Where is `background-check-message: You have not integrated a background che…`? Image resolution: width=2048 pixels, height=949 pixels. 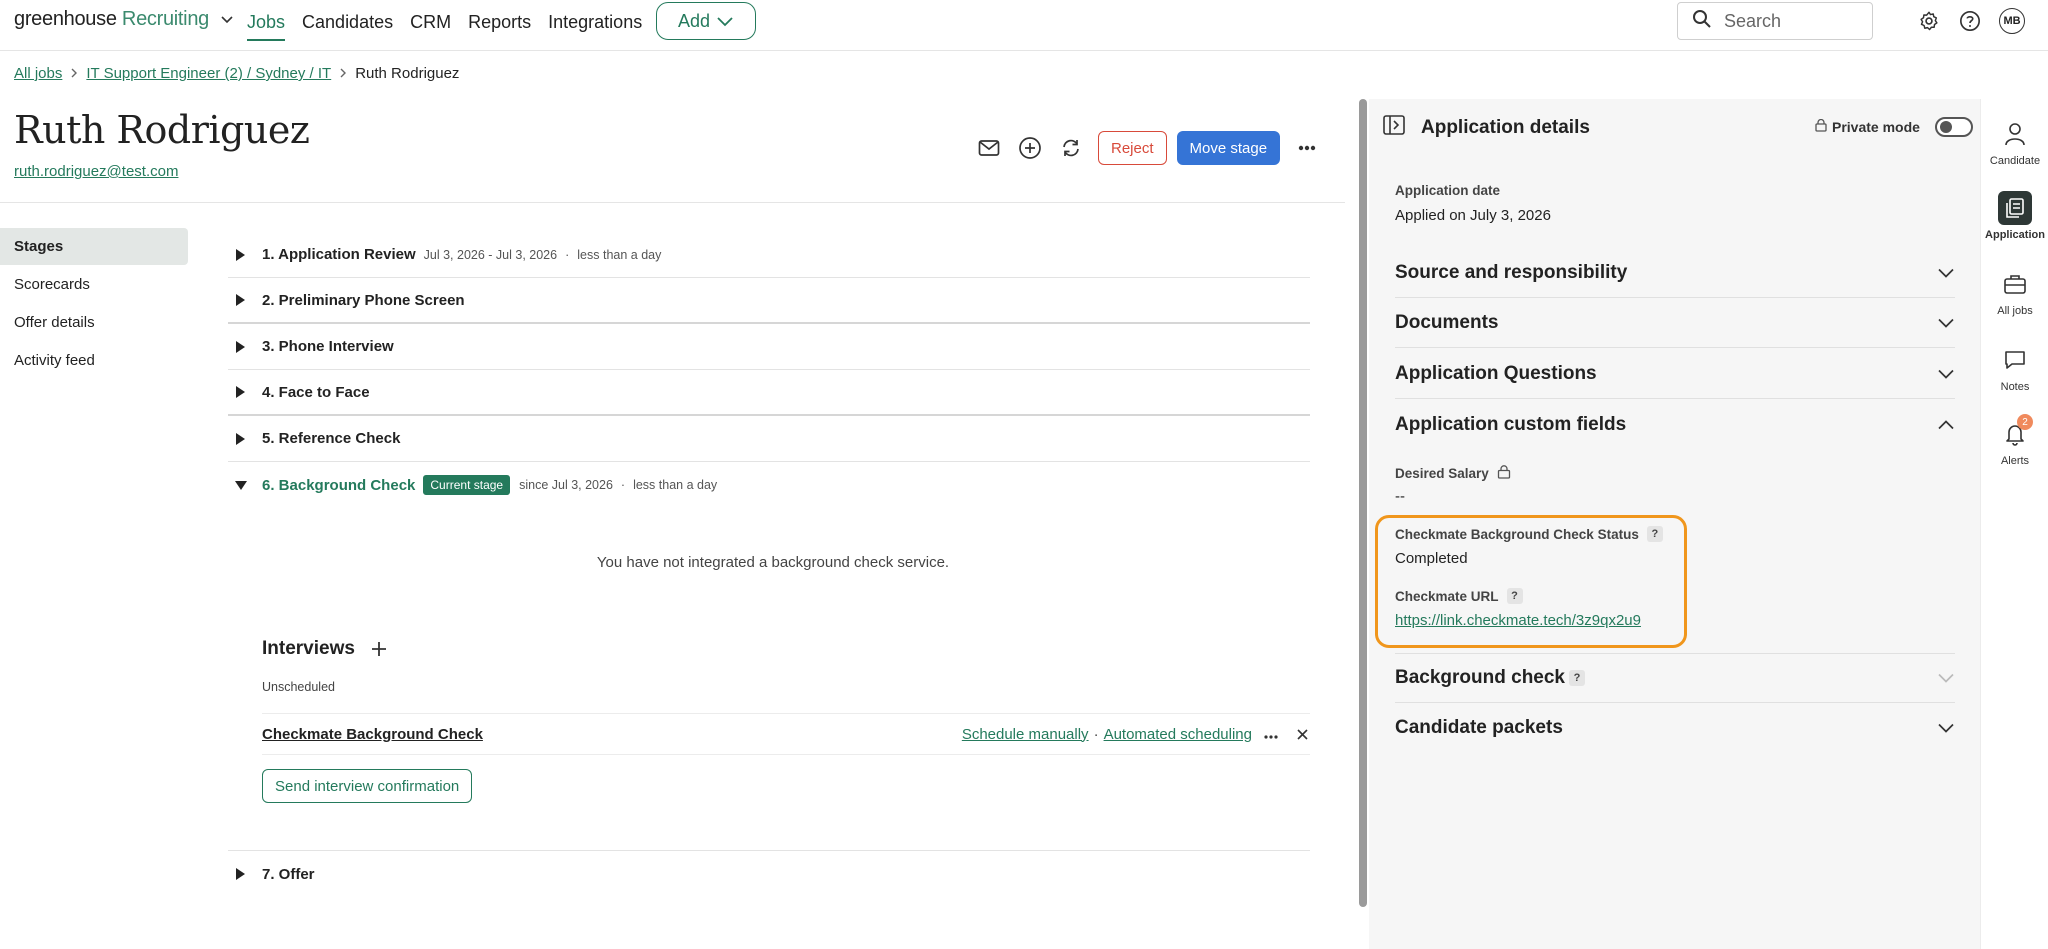 background-check-message: You have not integrated a background che… is located at coordinates (773, 562).